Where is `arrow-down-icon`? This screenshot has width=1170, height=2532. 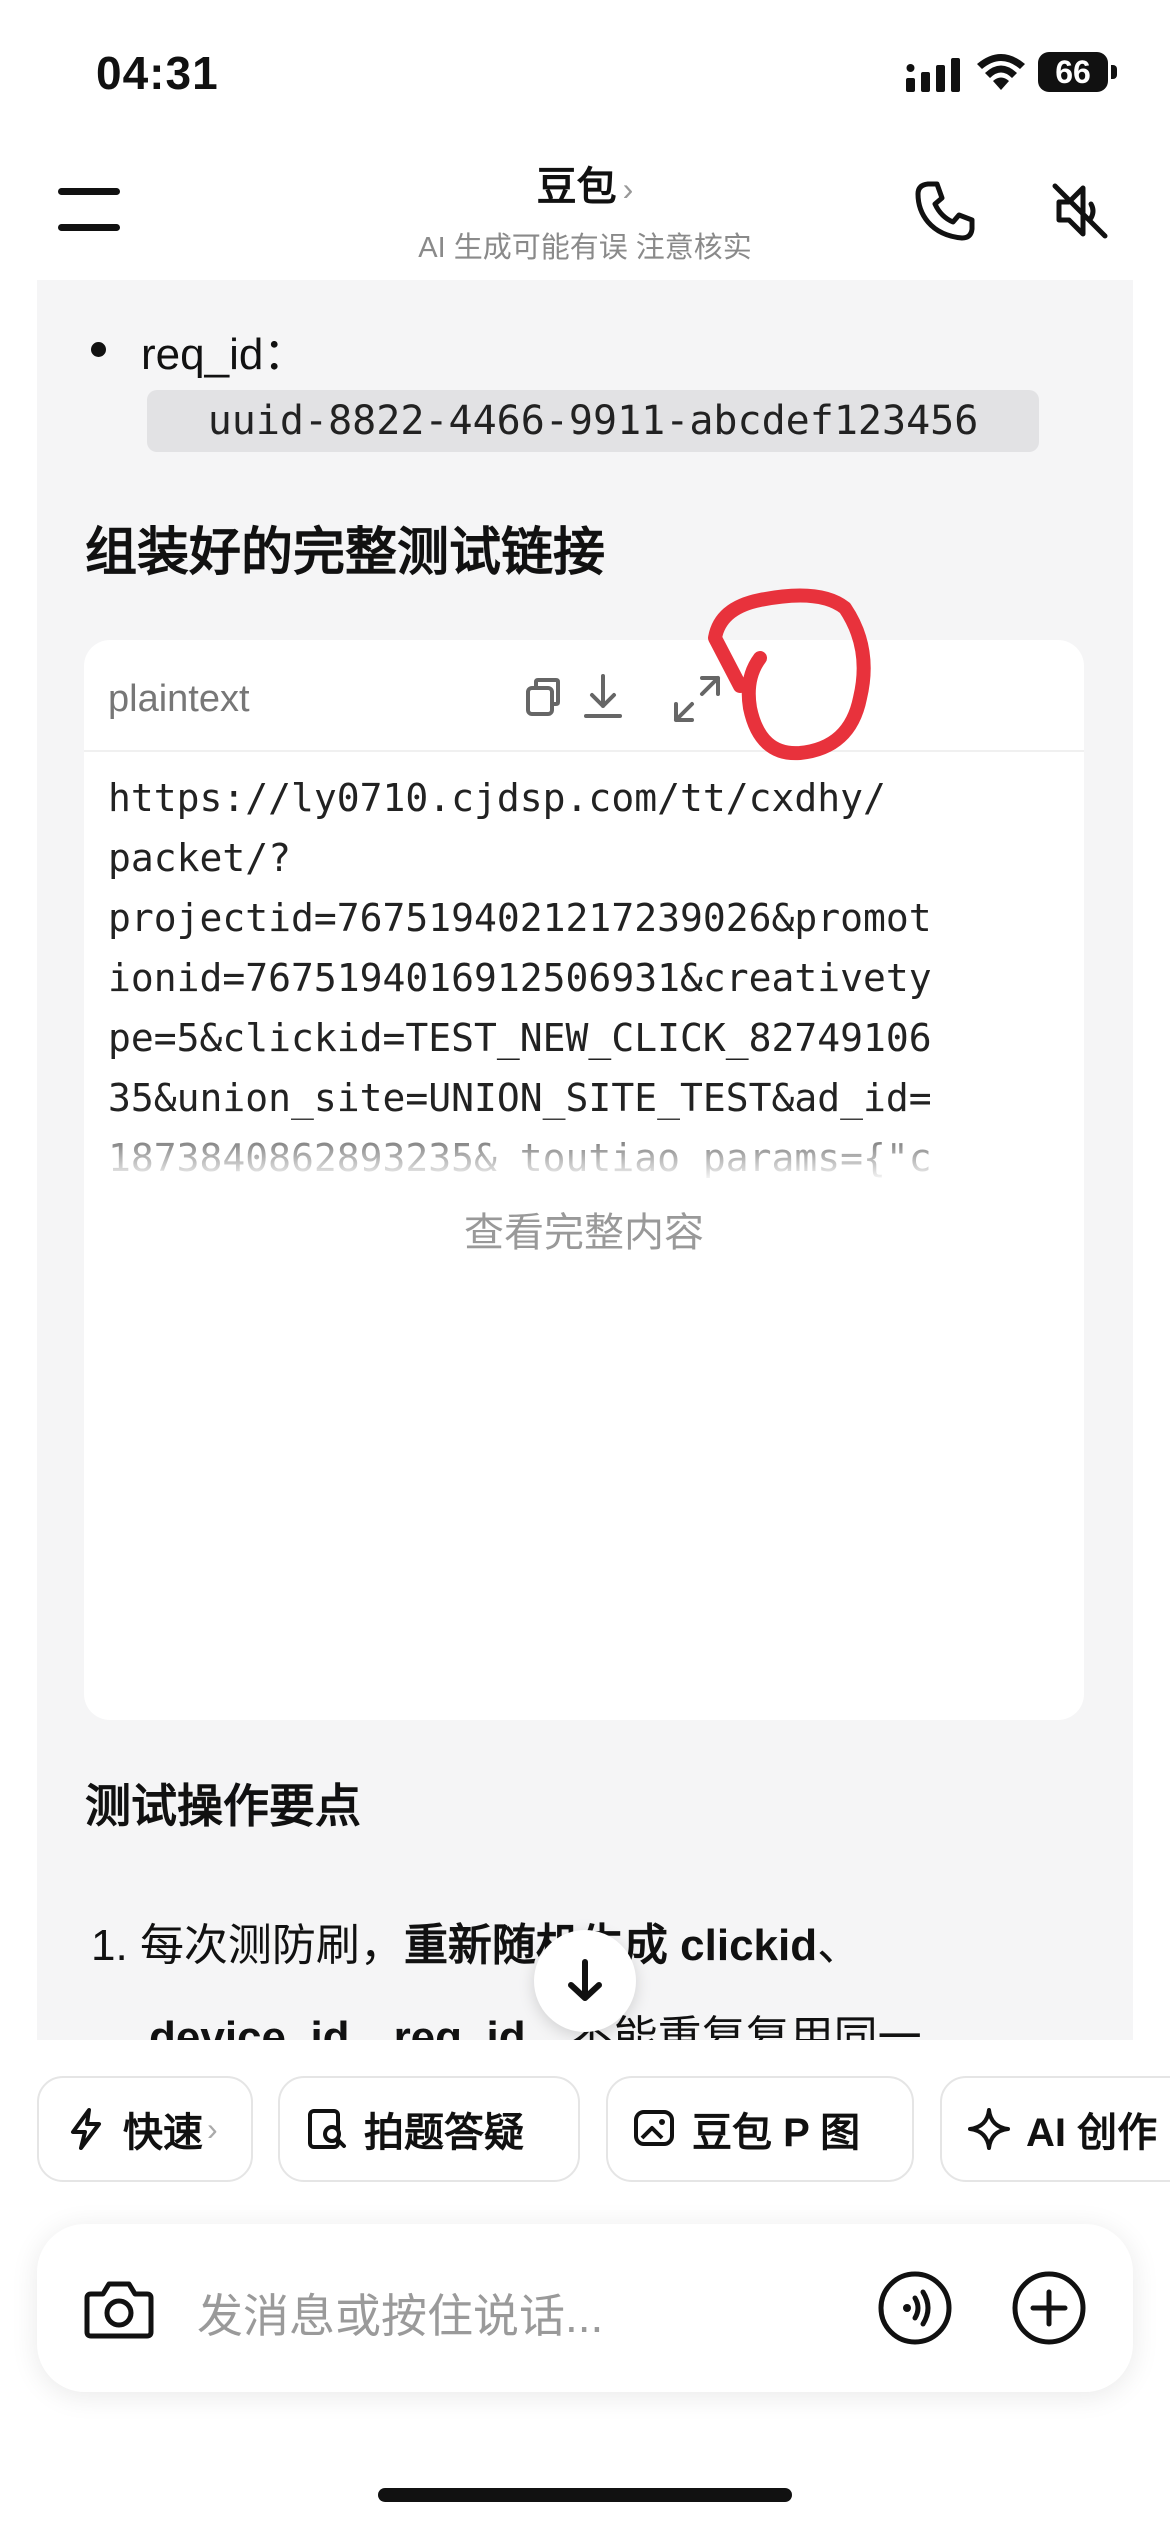 arrow-down-icon is located at coordinates (585, 1980).